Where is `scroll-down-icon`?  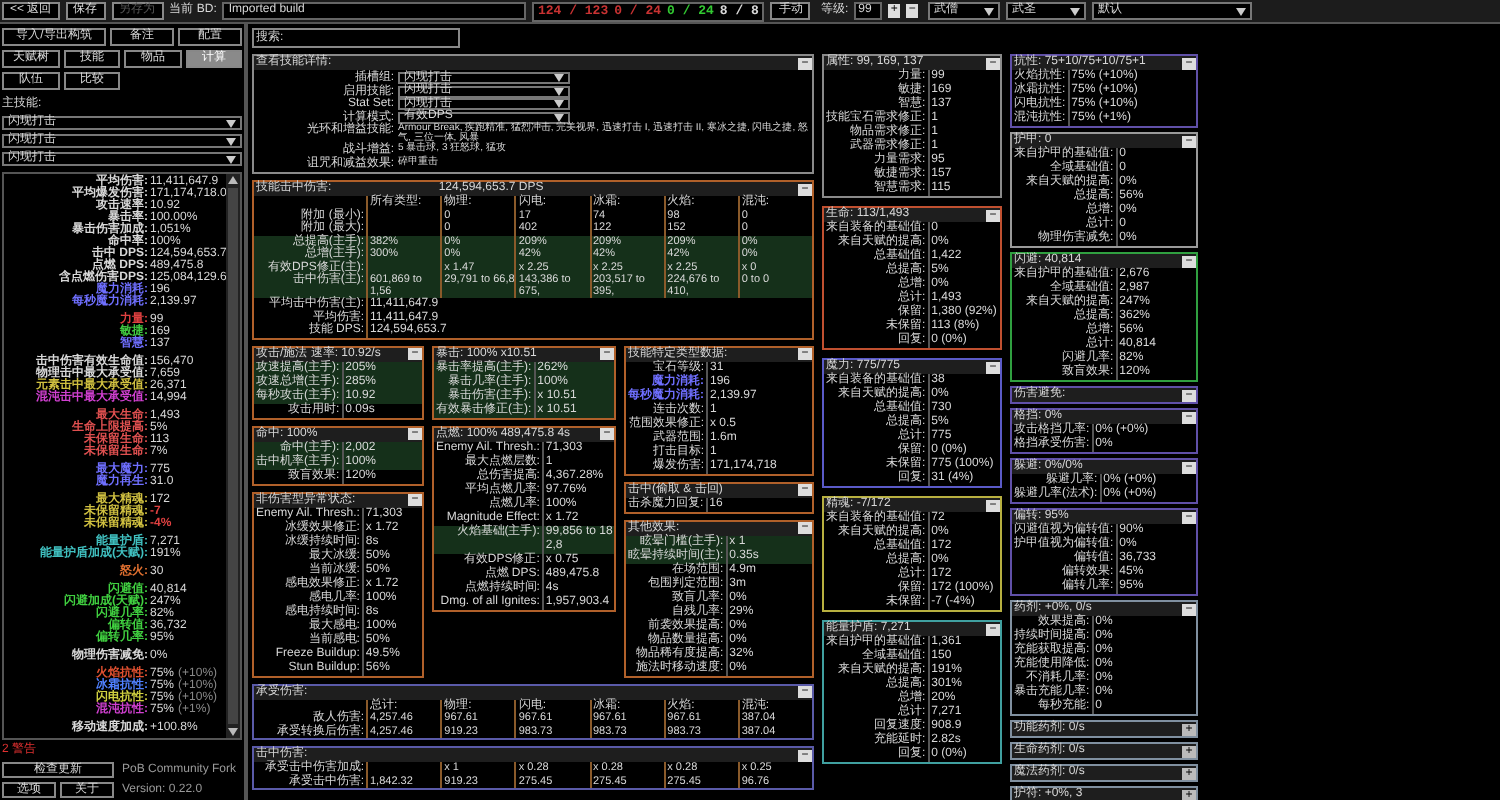 scroll-down-icon is located at coordinates (233, 732).